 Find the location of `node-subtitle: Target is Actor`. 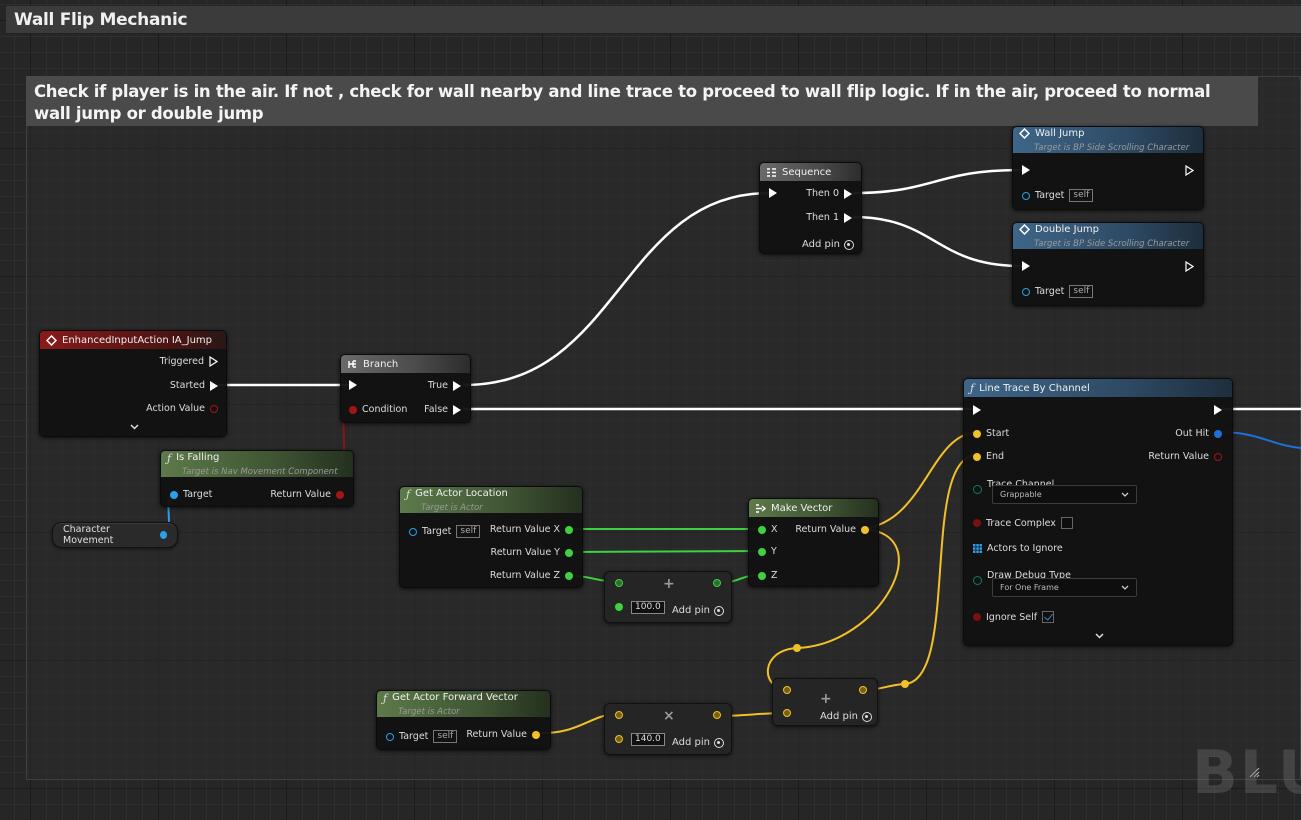

node-subtitle: Target is Actor is located at coordinates (429, 712).